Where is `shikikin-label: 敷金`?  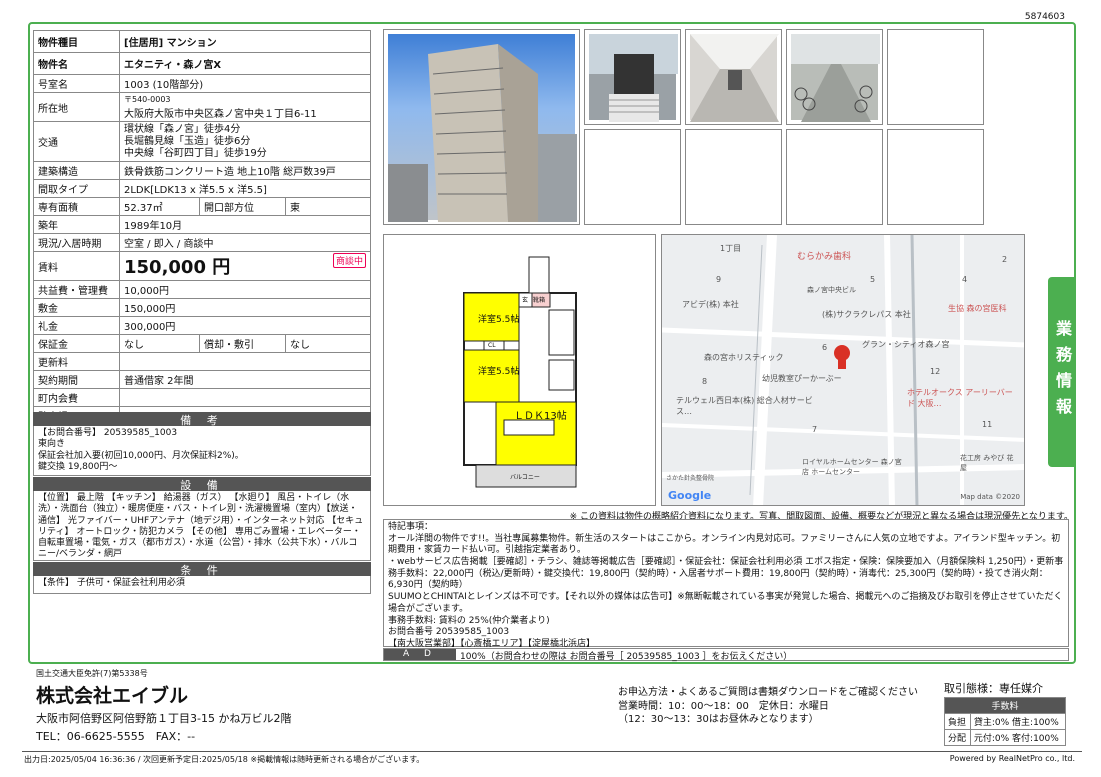
shikikin-label: 敷金 is located at coordinates (76, 307).